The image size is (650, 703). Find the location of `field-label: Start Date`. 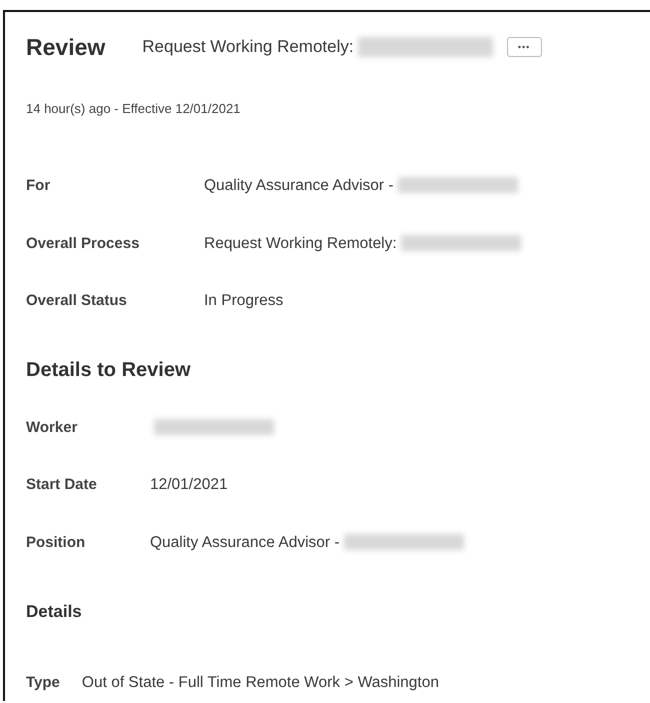

field-label: Start Date is located at coordinates (62, 485).